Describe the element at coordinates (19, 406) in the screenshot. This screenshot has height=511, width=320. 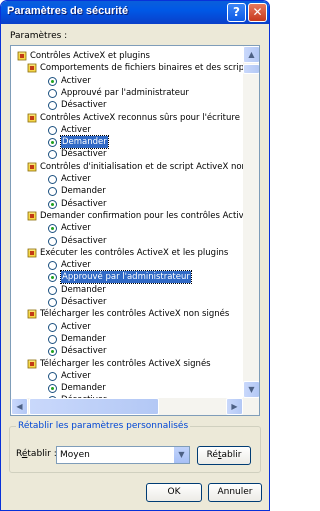
I see `scroll-left-icon: ◀` at that location.